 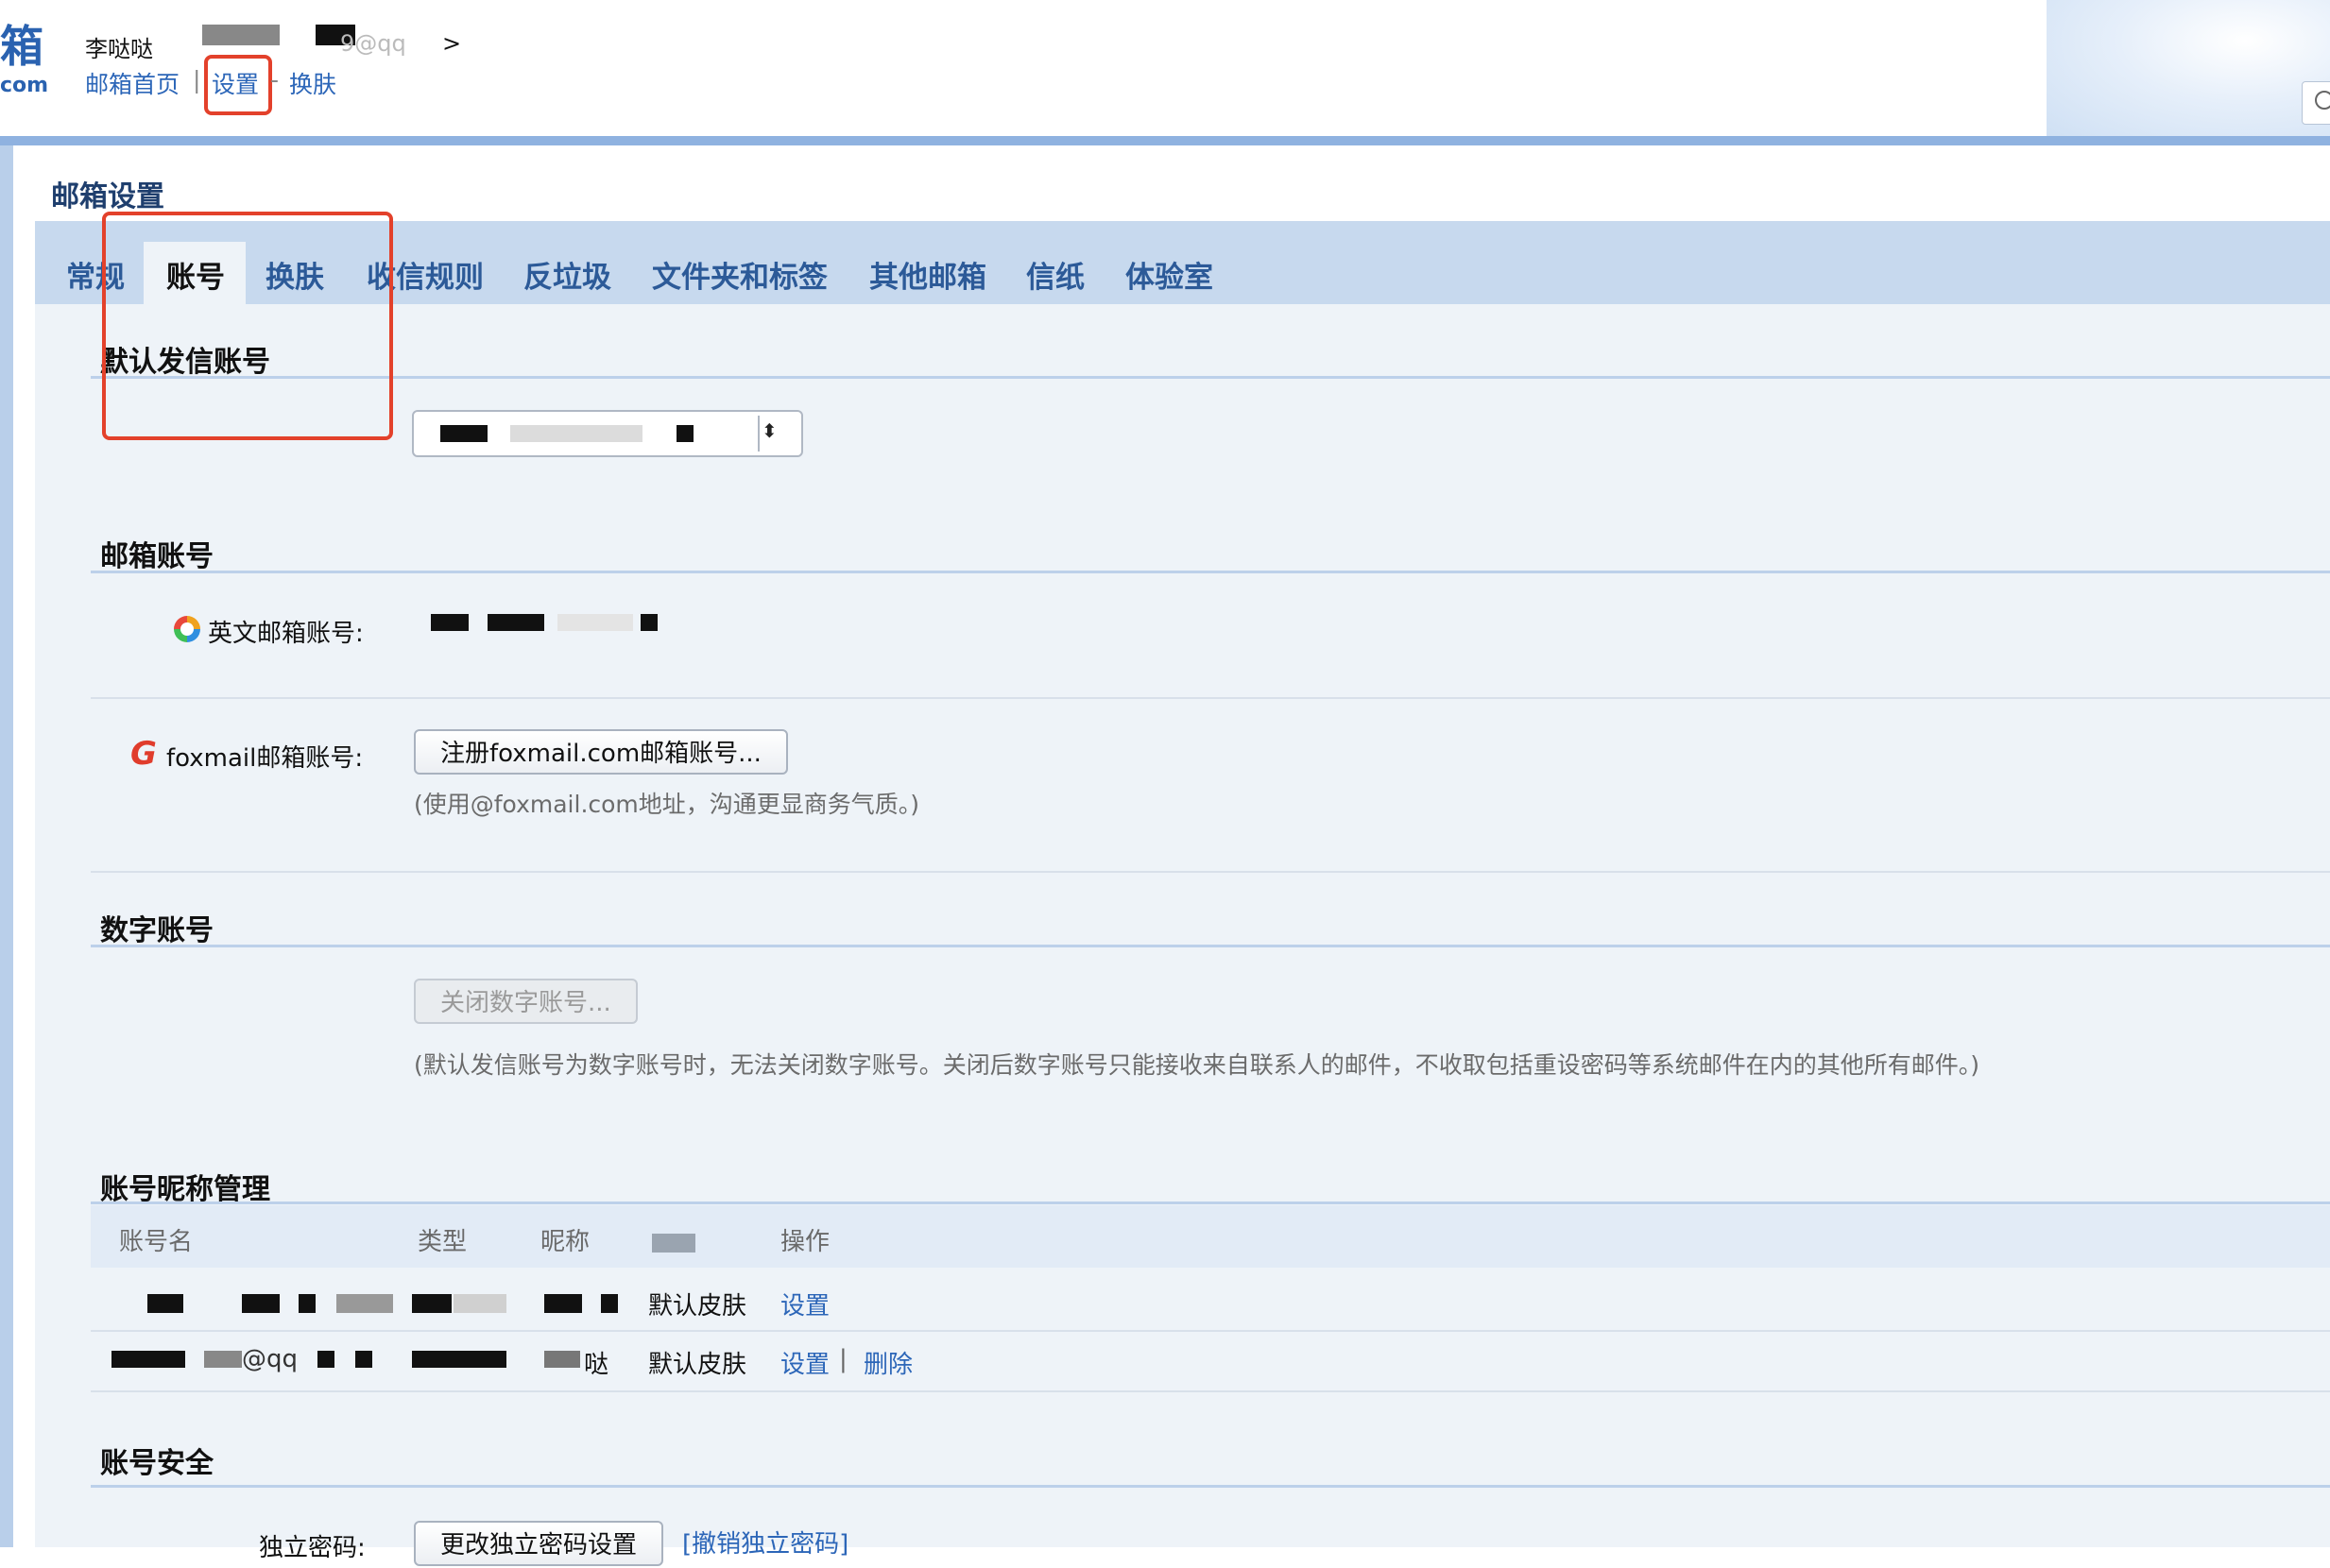 I want to click on tab-stationery: 信纸, so click(x=1055, y=274).